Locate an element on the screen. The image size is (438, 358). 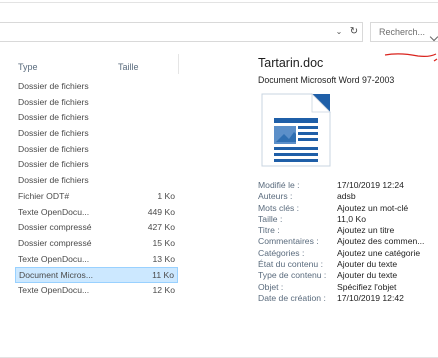
file-size-cell: 11 Ko is located at coordinates (163, 275).